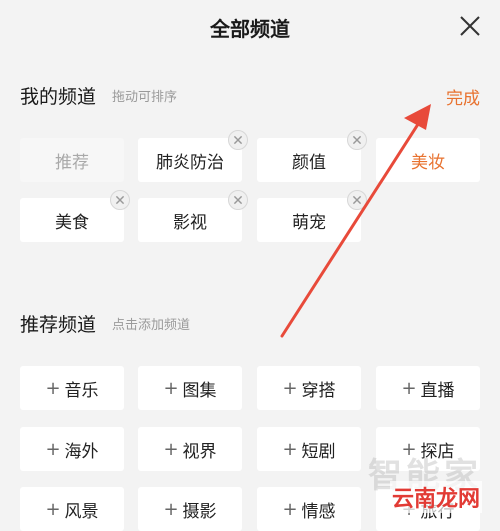 Image resolution: width=500 pixels, height=531 pixels. What do you see at coordinates (199, 451) in the screenshot?
I see `channel-label: 视界` at bounding box center [199, 451].